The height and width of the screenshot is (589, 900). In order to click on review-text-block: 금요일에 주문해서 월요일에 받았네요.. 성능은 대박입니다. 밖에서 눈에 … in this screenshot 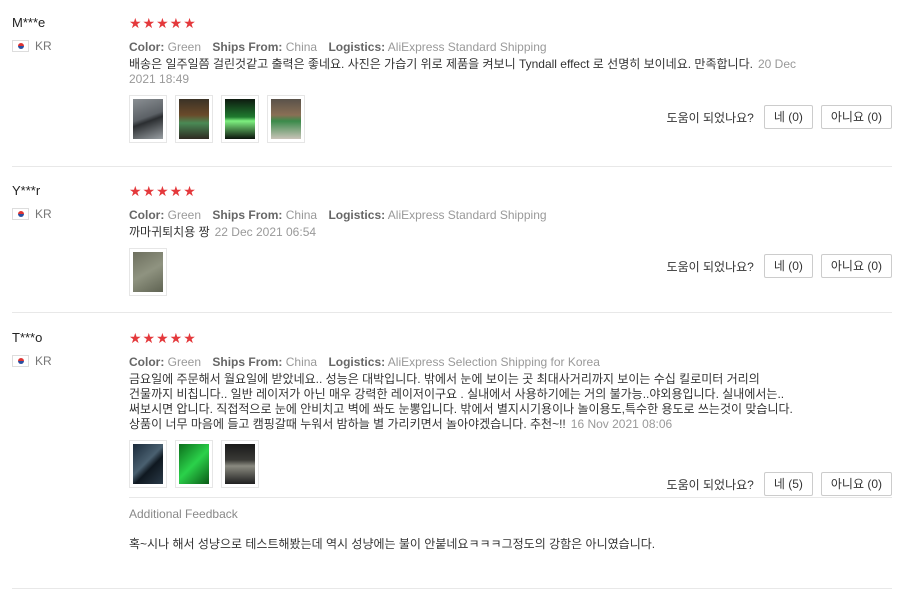, I will do `click(464, 402)`.